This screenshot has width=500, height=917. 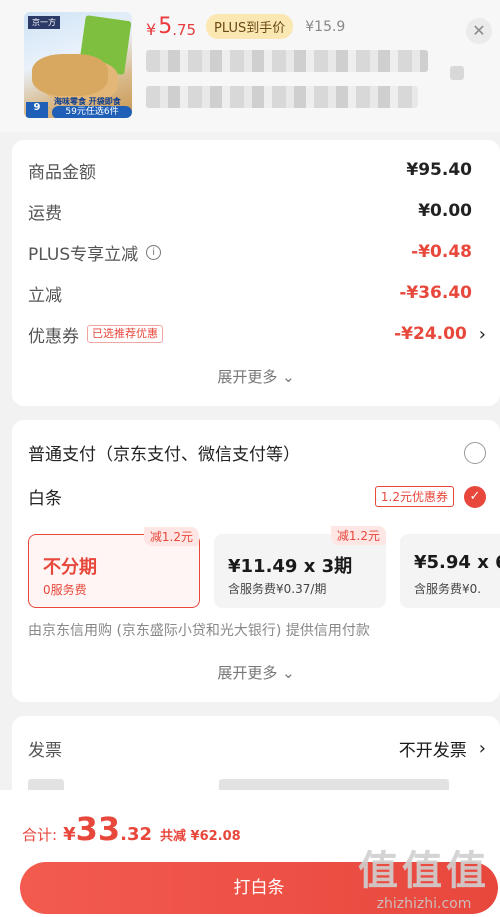 What do you see at coordinates (45, 499) in the screenshot?
I see `baitiao-label: 白条` at bounding box center [45, 499].